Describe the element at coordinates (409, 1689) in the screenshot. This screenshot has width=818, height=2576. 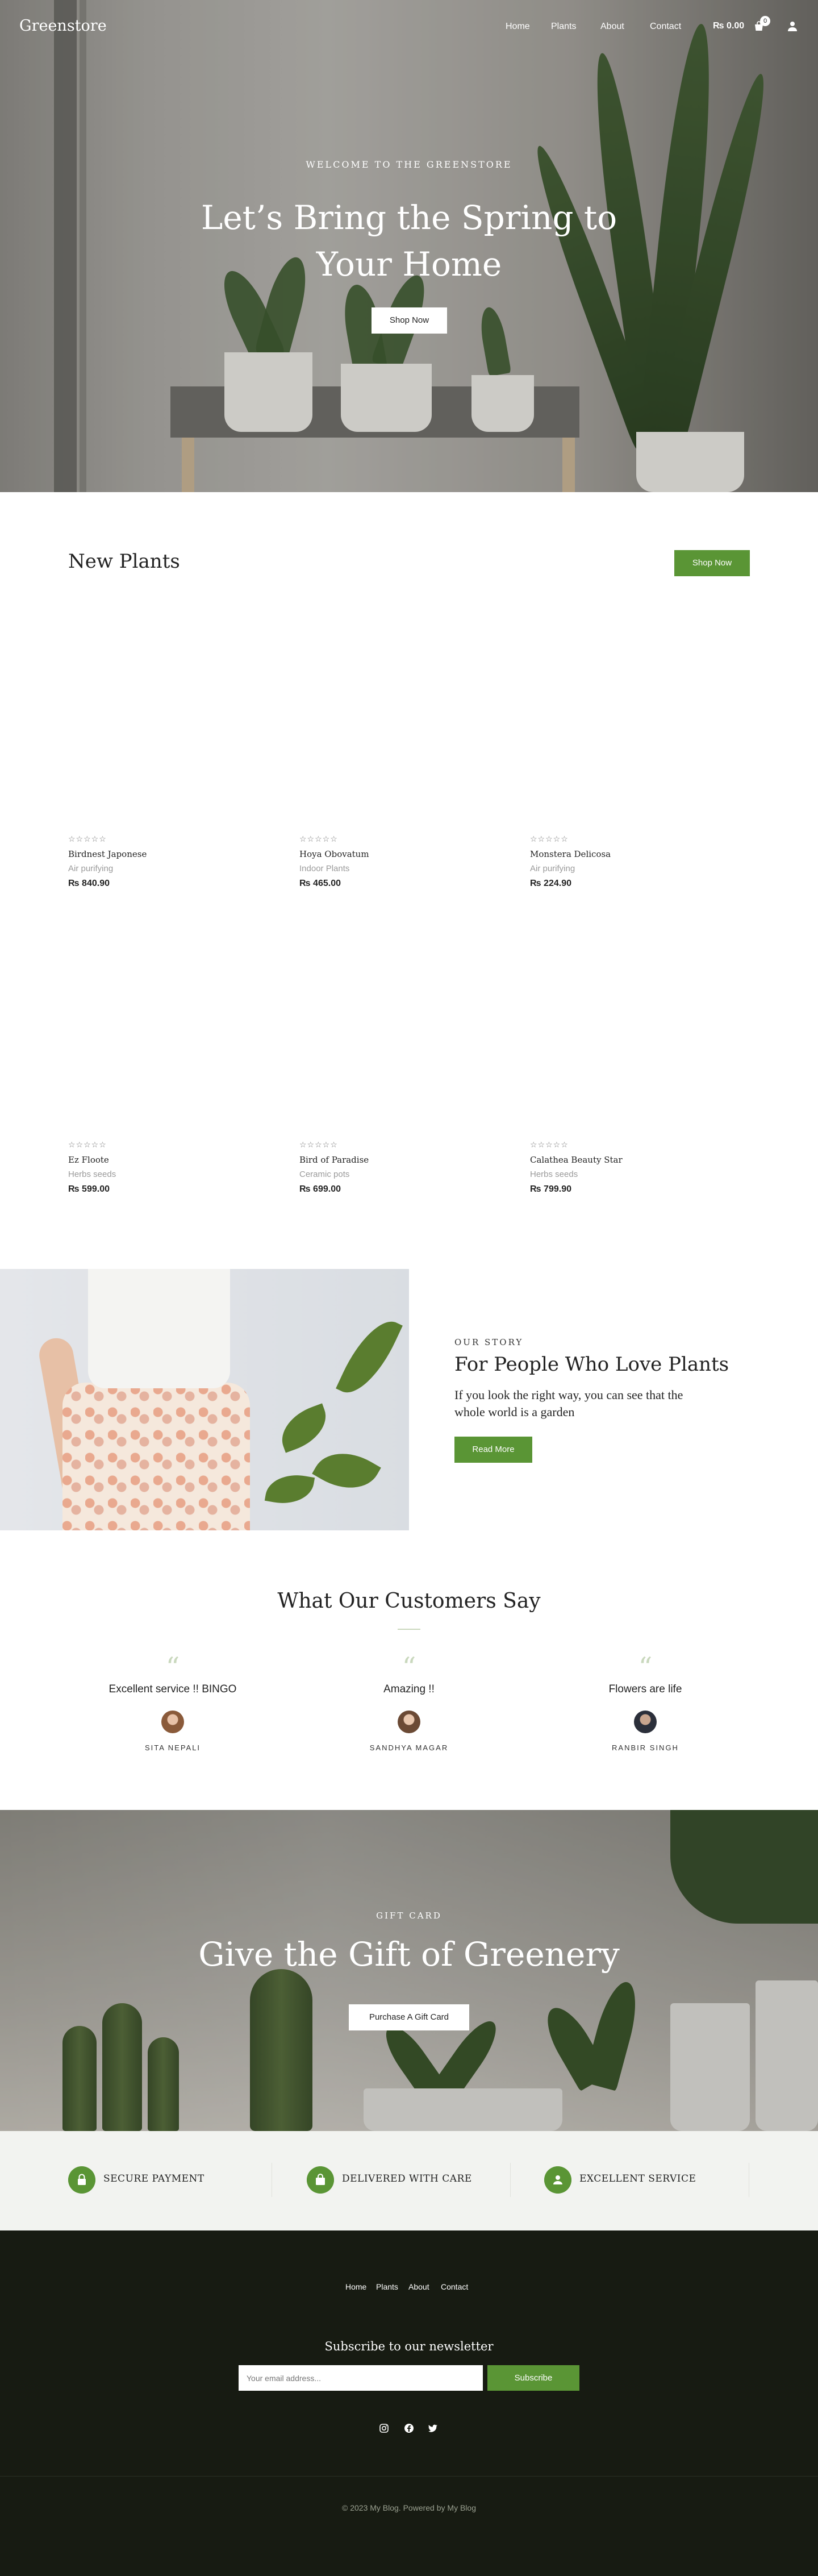
I see `testimonial-text: Amazing !!` at that location.